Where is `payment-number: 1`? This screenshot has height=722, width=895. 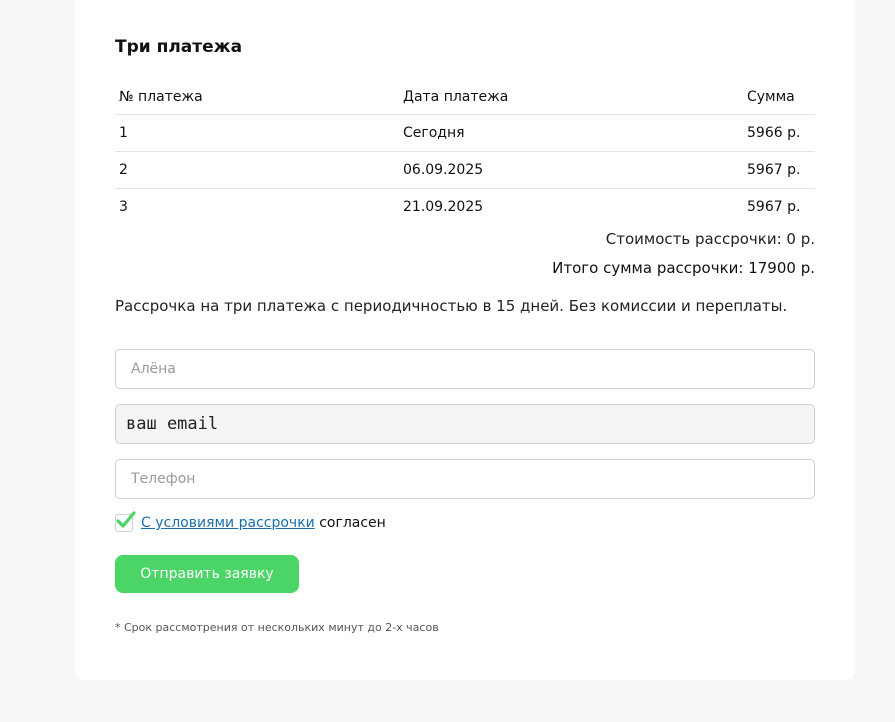
payment-number: 1 is located at coordinates (123, 133).